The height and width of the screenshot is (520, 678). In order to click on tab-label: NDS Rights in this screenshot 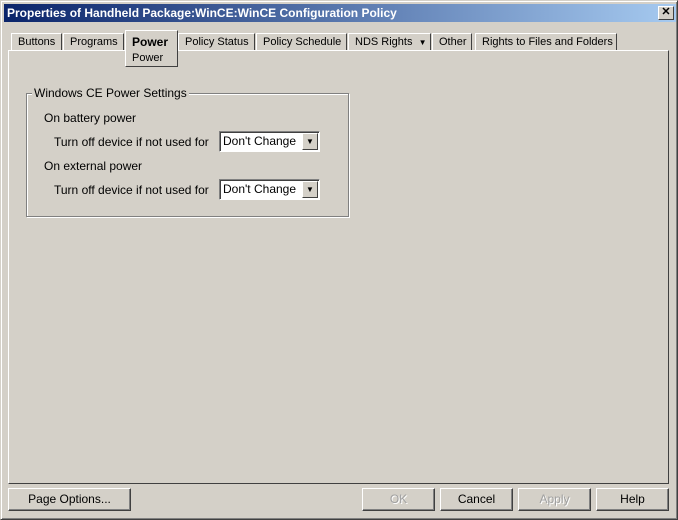, I will do `click(384, 42)`.